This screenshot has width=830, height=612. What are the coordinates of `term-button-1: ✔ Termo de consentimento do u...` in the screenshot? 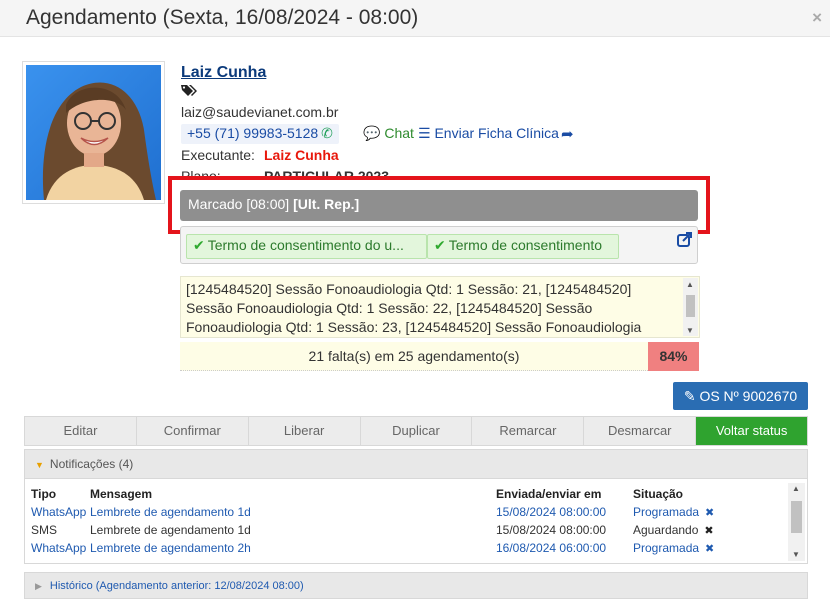 It's located at (306, 246).